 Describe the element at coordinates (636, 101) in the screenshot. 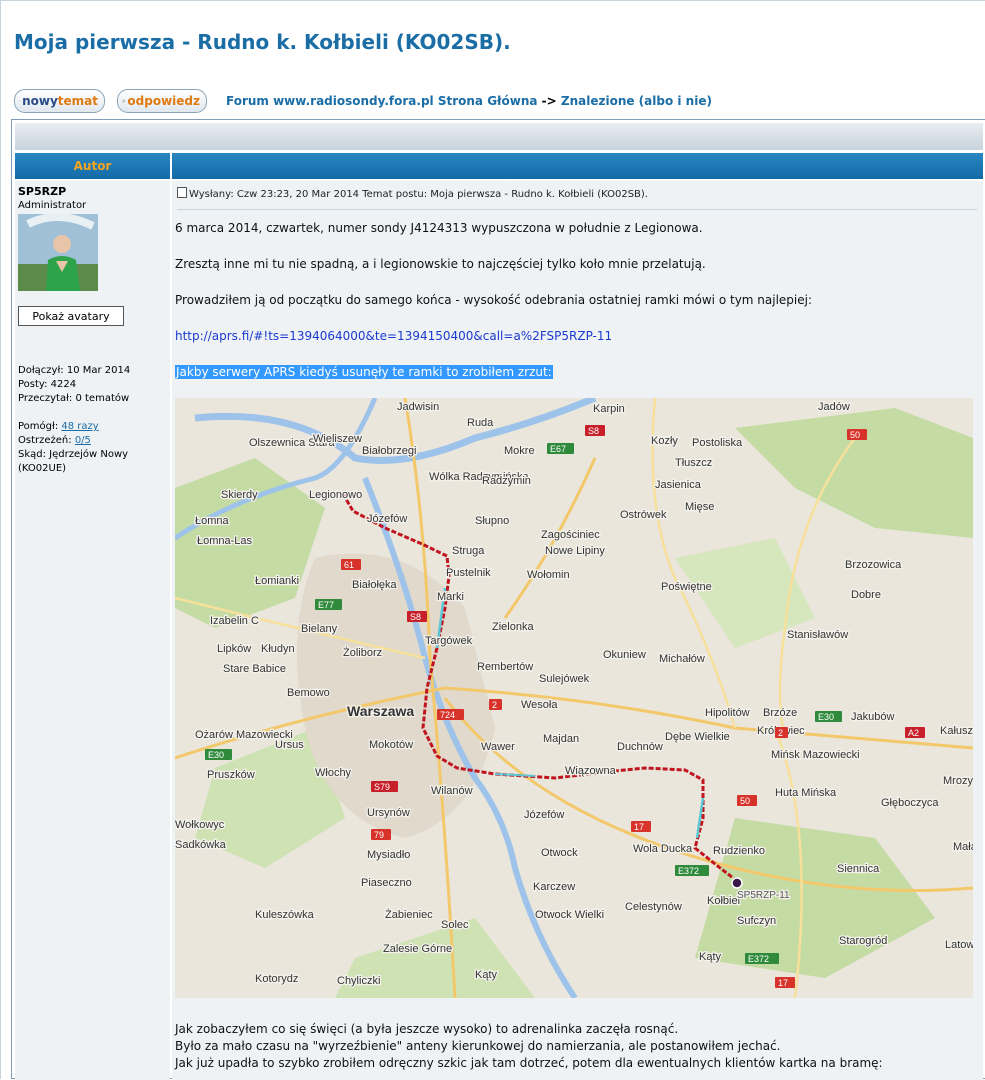

I see `breadcrumb-section-link: Znalezione (albo i nie)` at that location.